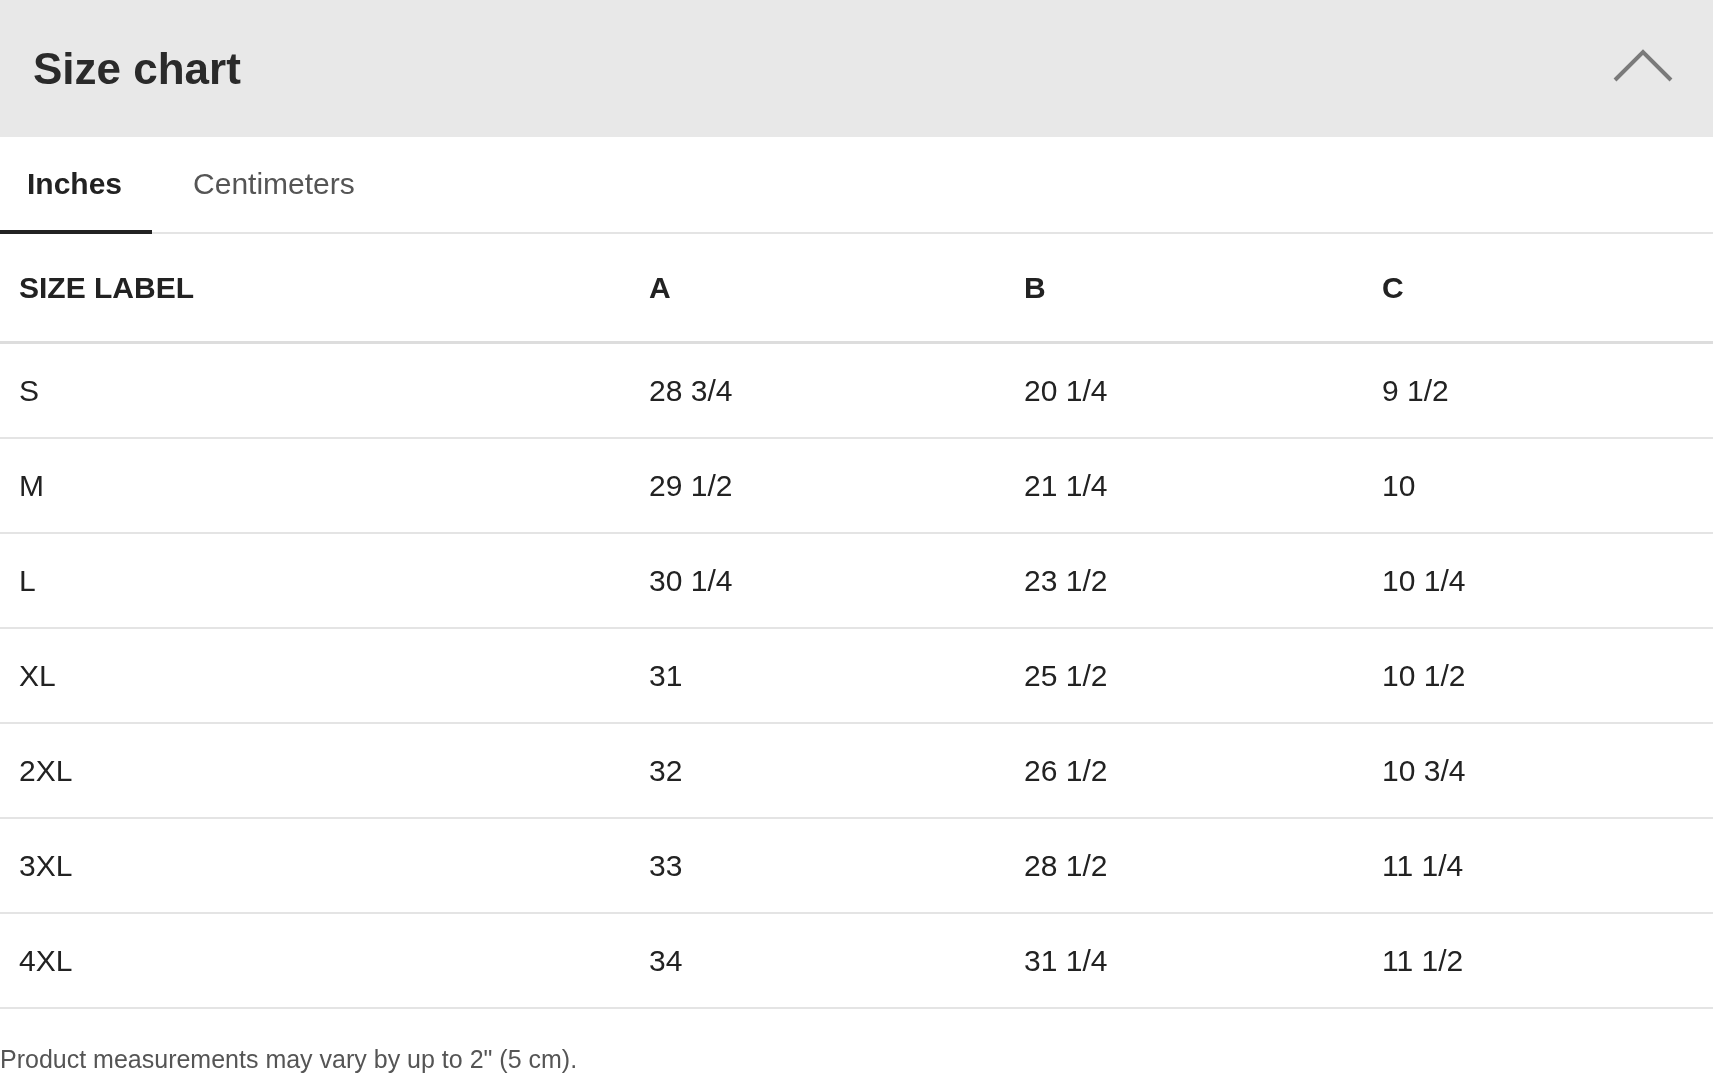 The image size is (1728, 1088). I want to click on panel-title: Size chart, so click(137, 68).